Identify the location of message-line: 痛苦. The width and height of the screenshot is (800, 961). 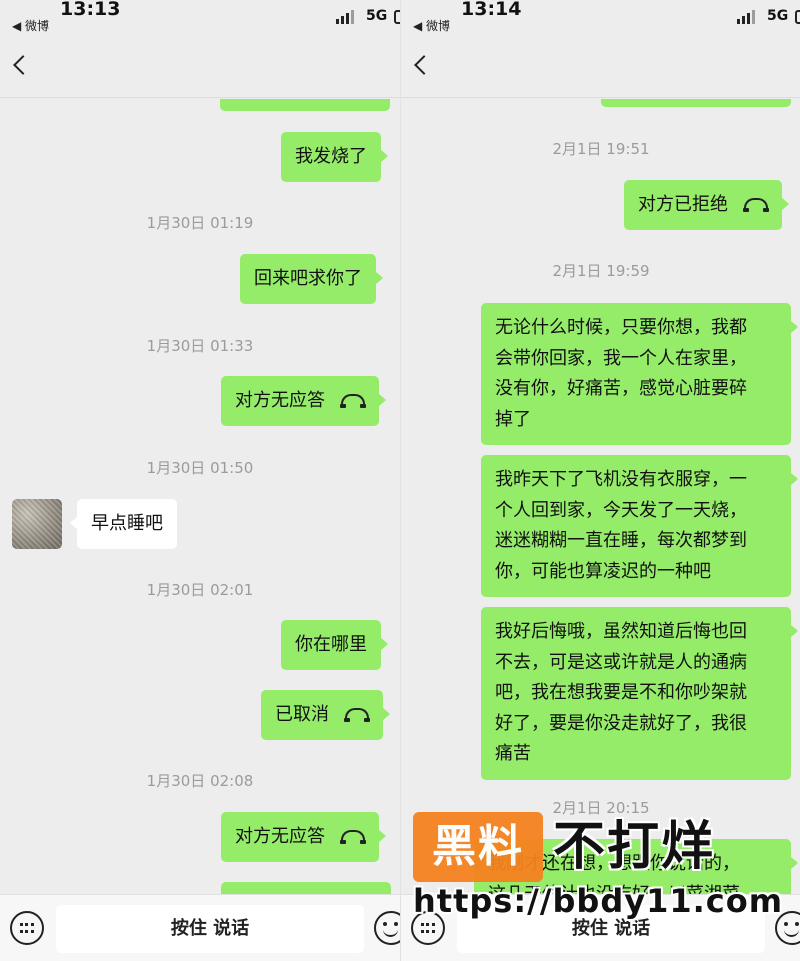
(513, 753).